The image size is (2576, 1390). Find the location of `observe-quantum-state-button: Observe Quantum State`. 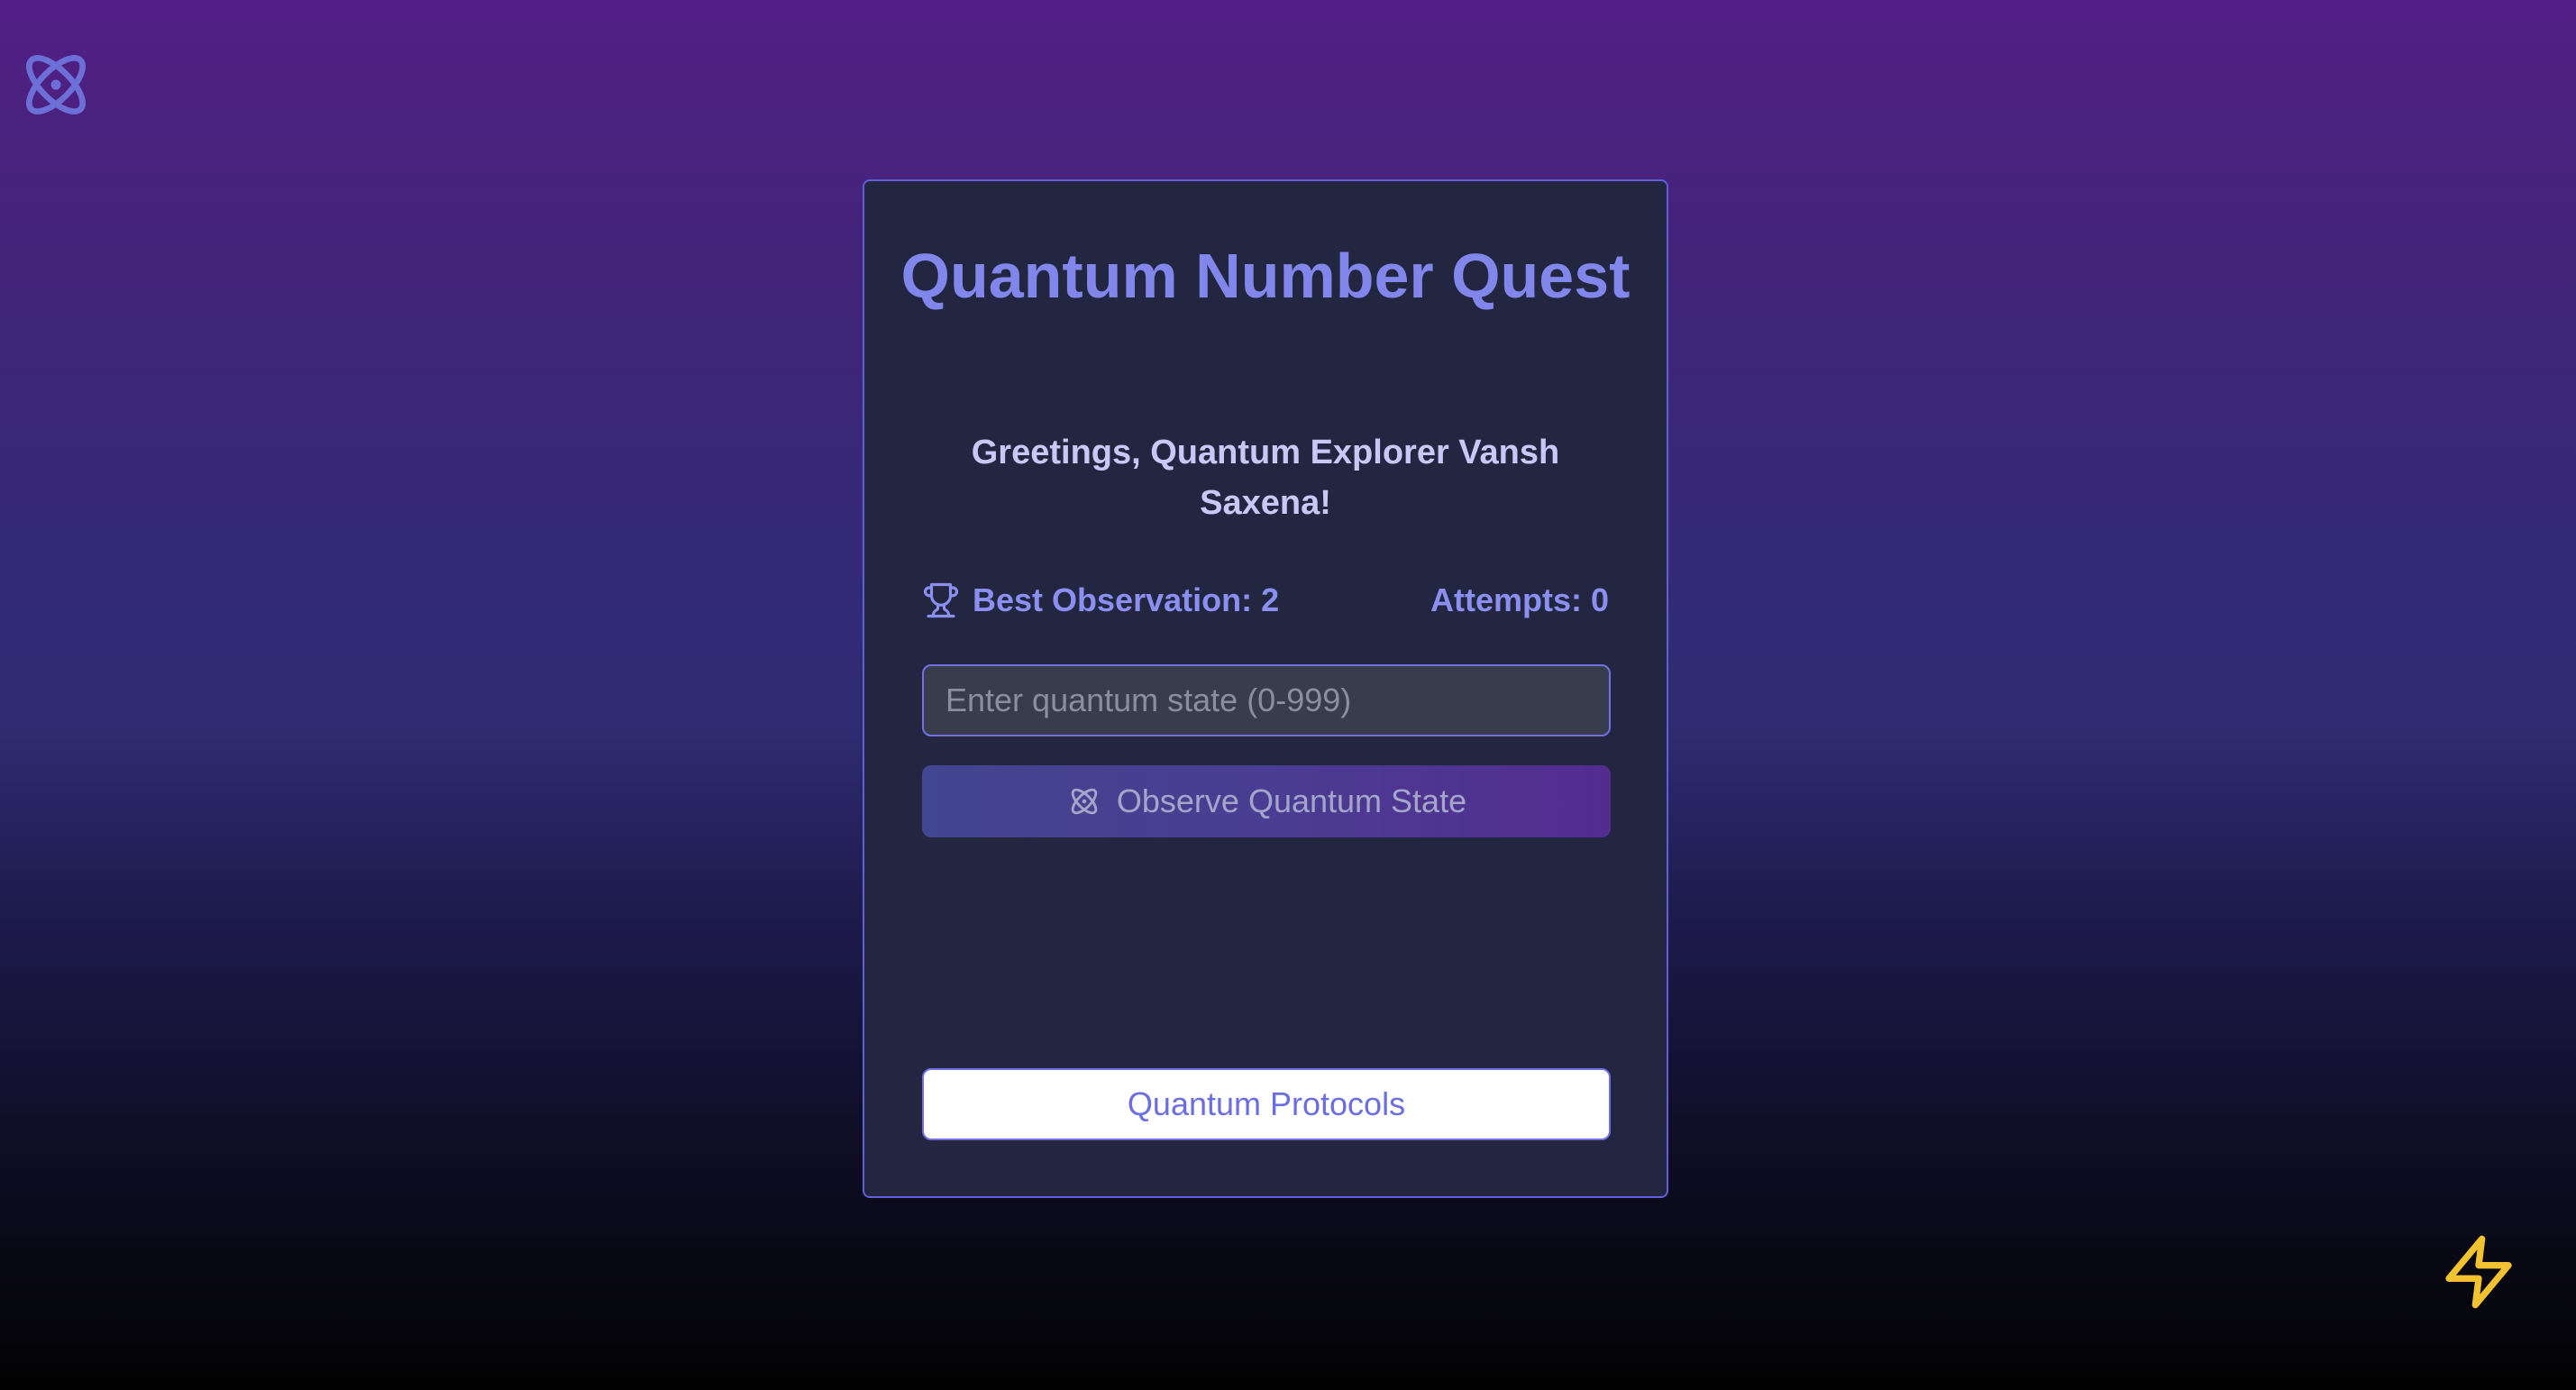

observe-quantum-state-button: Observe Quantum State is located at coordinates (1266, 801).